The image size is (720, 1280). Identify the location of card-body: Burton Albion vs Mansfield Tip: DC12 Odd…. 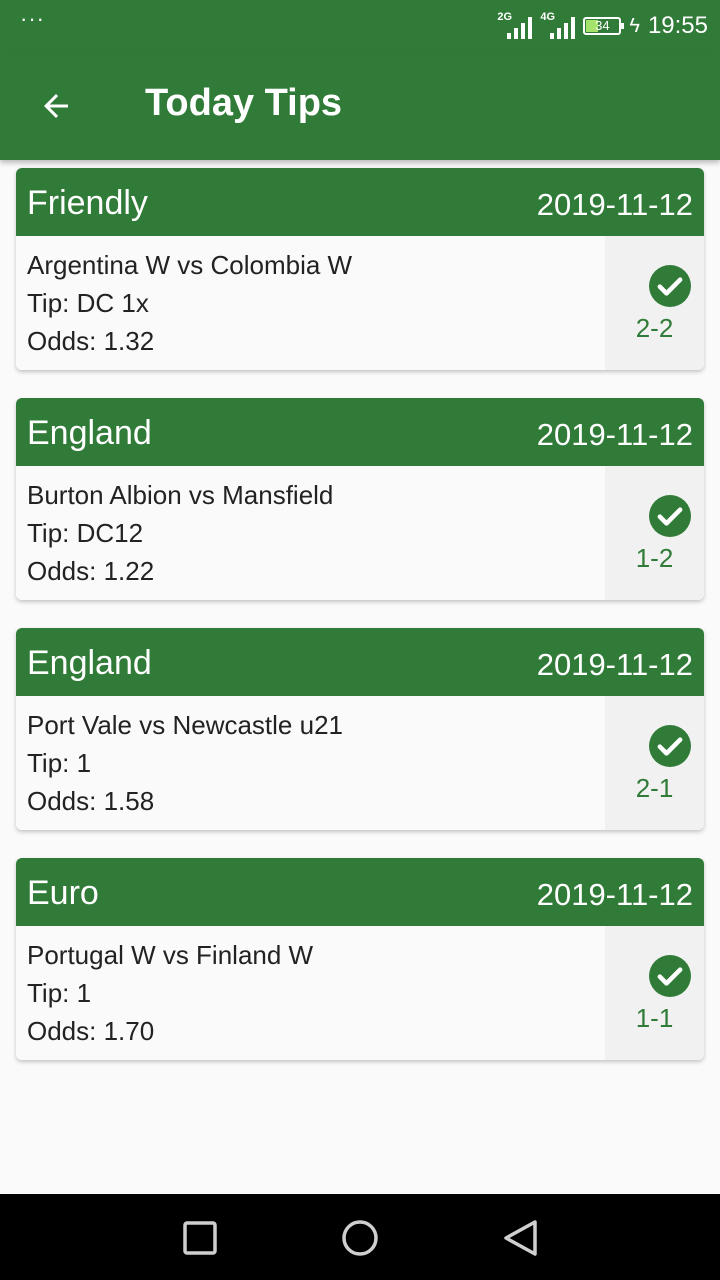
(310, 533).